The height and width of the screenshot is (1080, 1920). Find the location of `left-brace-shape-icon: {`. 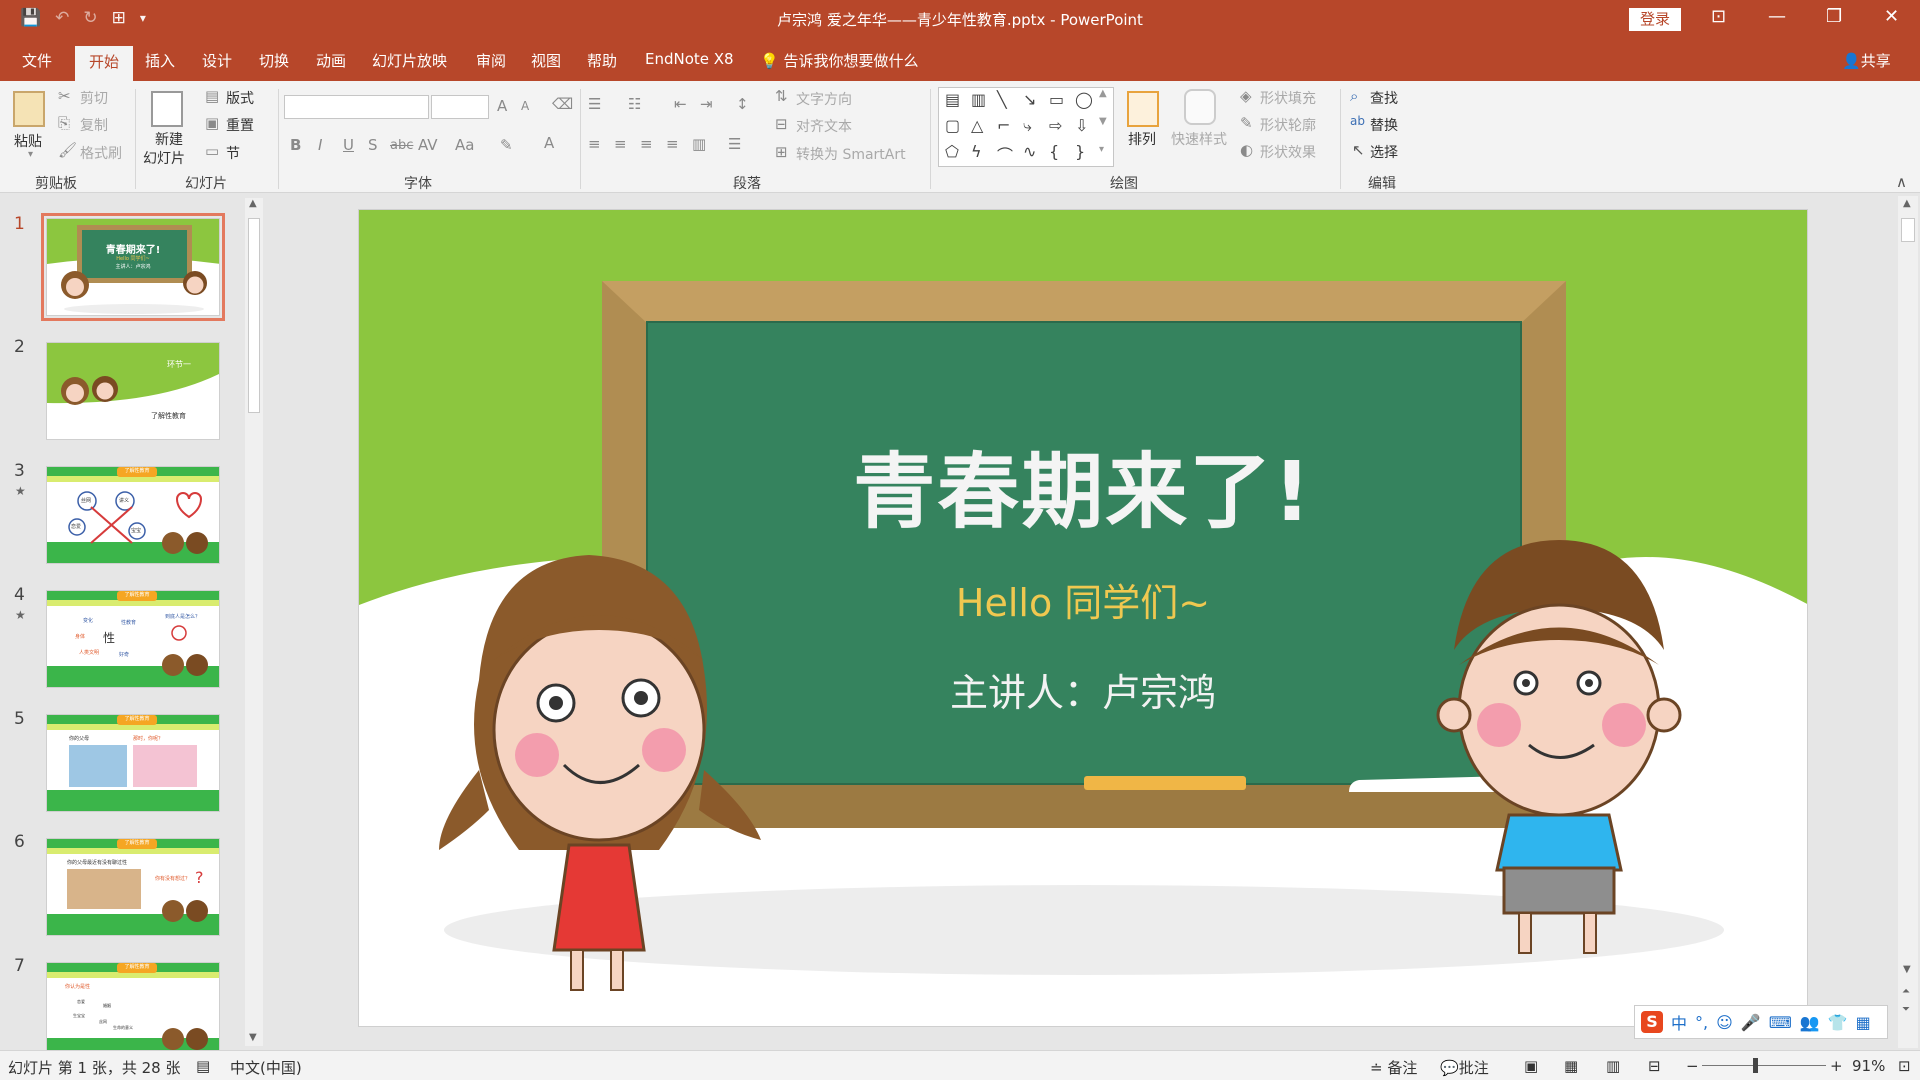

left-brace-shape-icon: { is located at coordinates (1054, 151).